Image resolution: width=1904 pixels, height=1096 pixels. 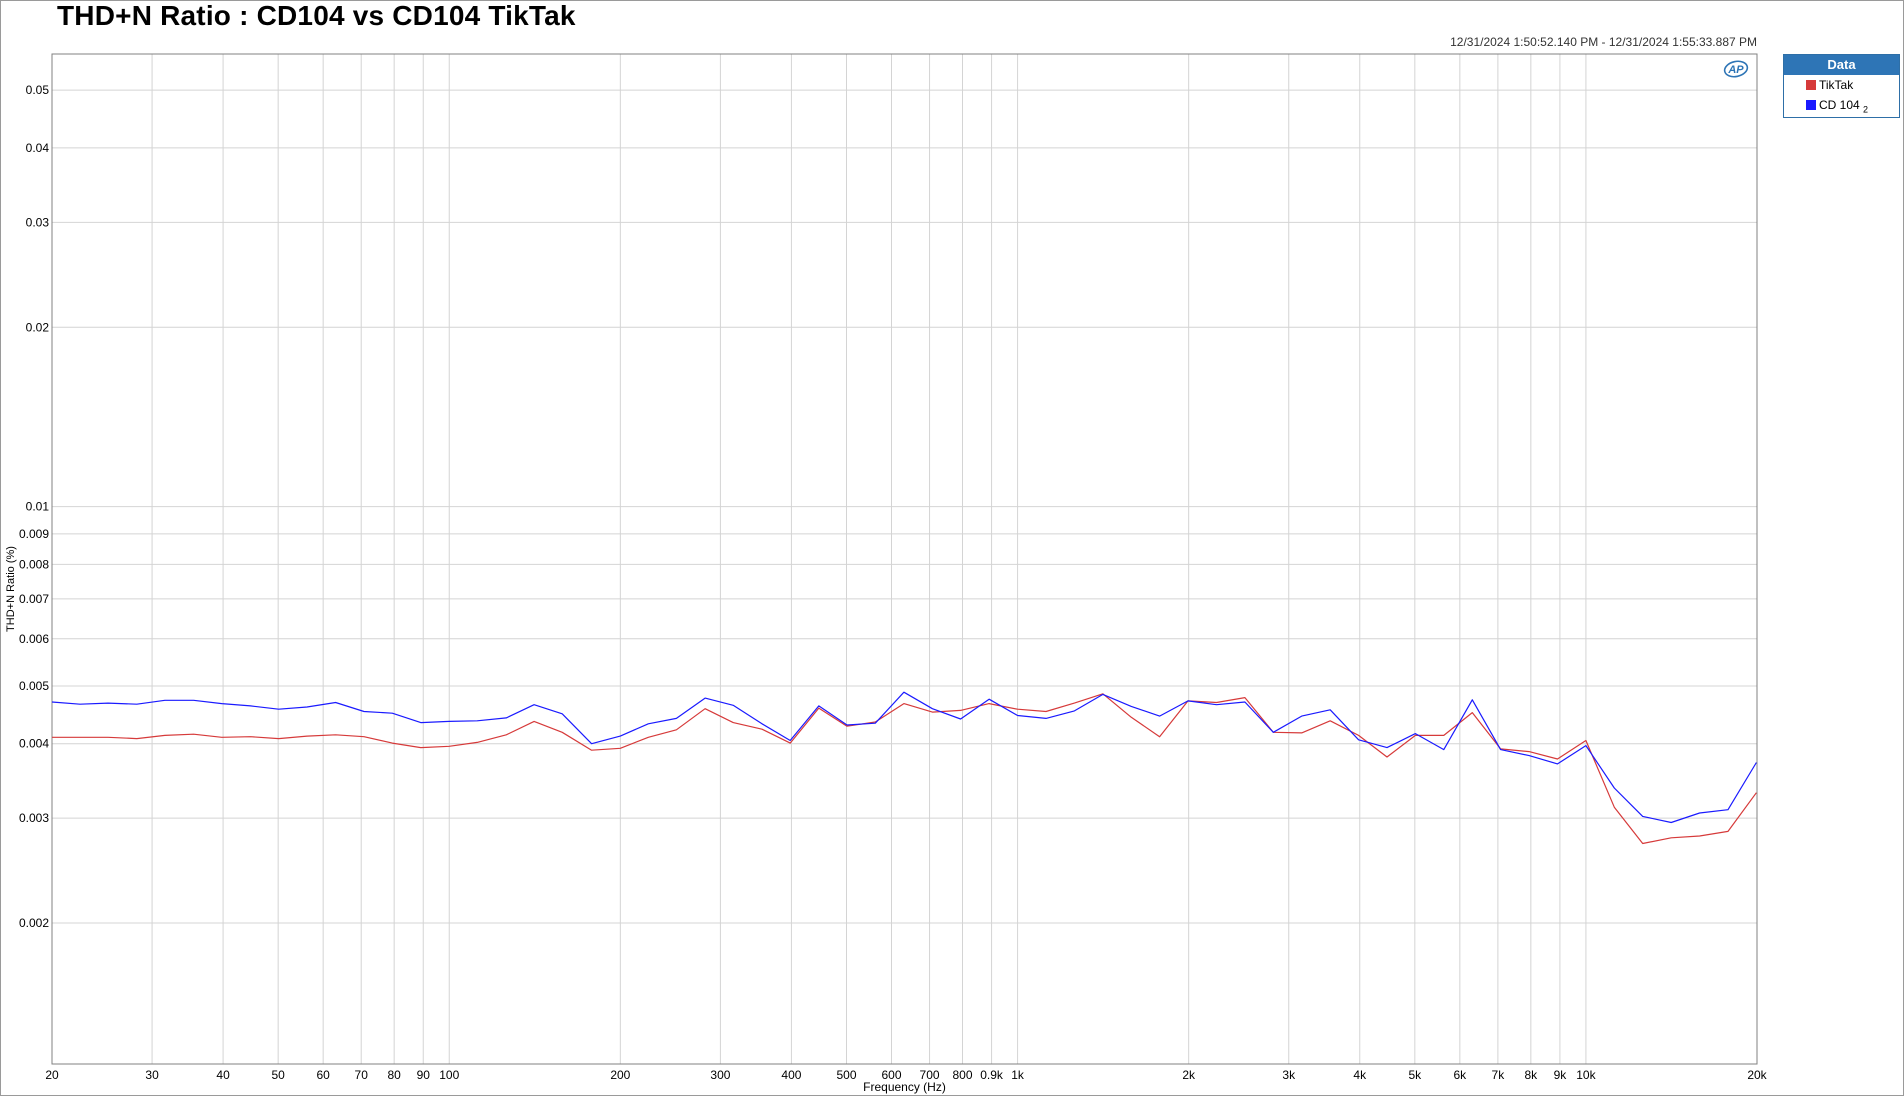 What do you see at coordinates (1866, 109) in the screenshot?
I see `legend-label-cd104-suffix: 2` at bounding box center [1866, 109].